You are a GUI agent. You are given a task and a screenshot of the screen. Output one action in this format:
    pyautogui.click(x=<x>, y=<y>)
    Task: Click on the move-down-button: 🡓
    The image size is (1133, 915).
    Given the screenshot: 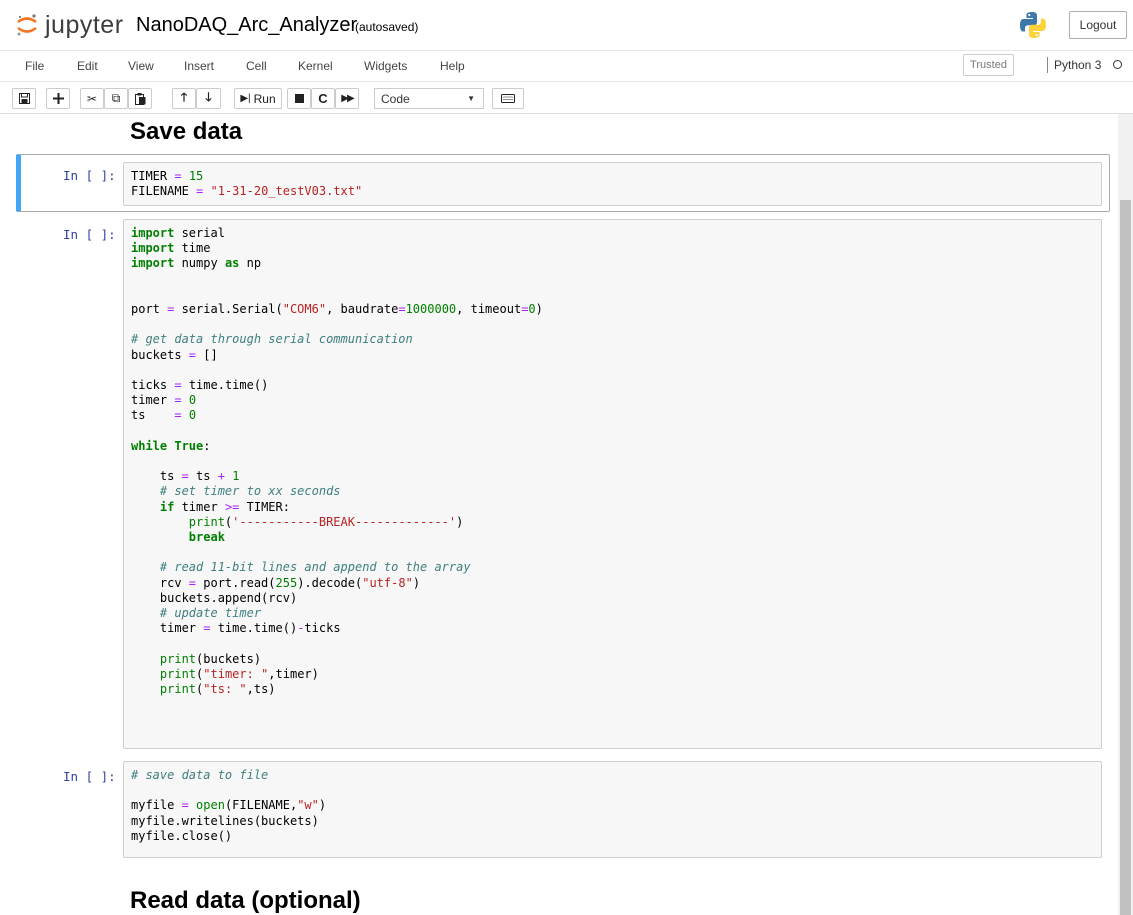 What is the action you would take?
    pyautogui.click(x=208, y=98)
    